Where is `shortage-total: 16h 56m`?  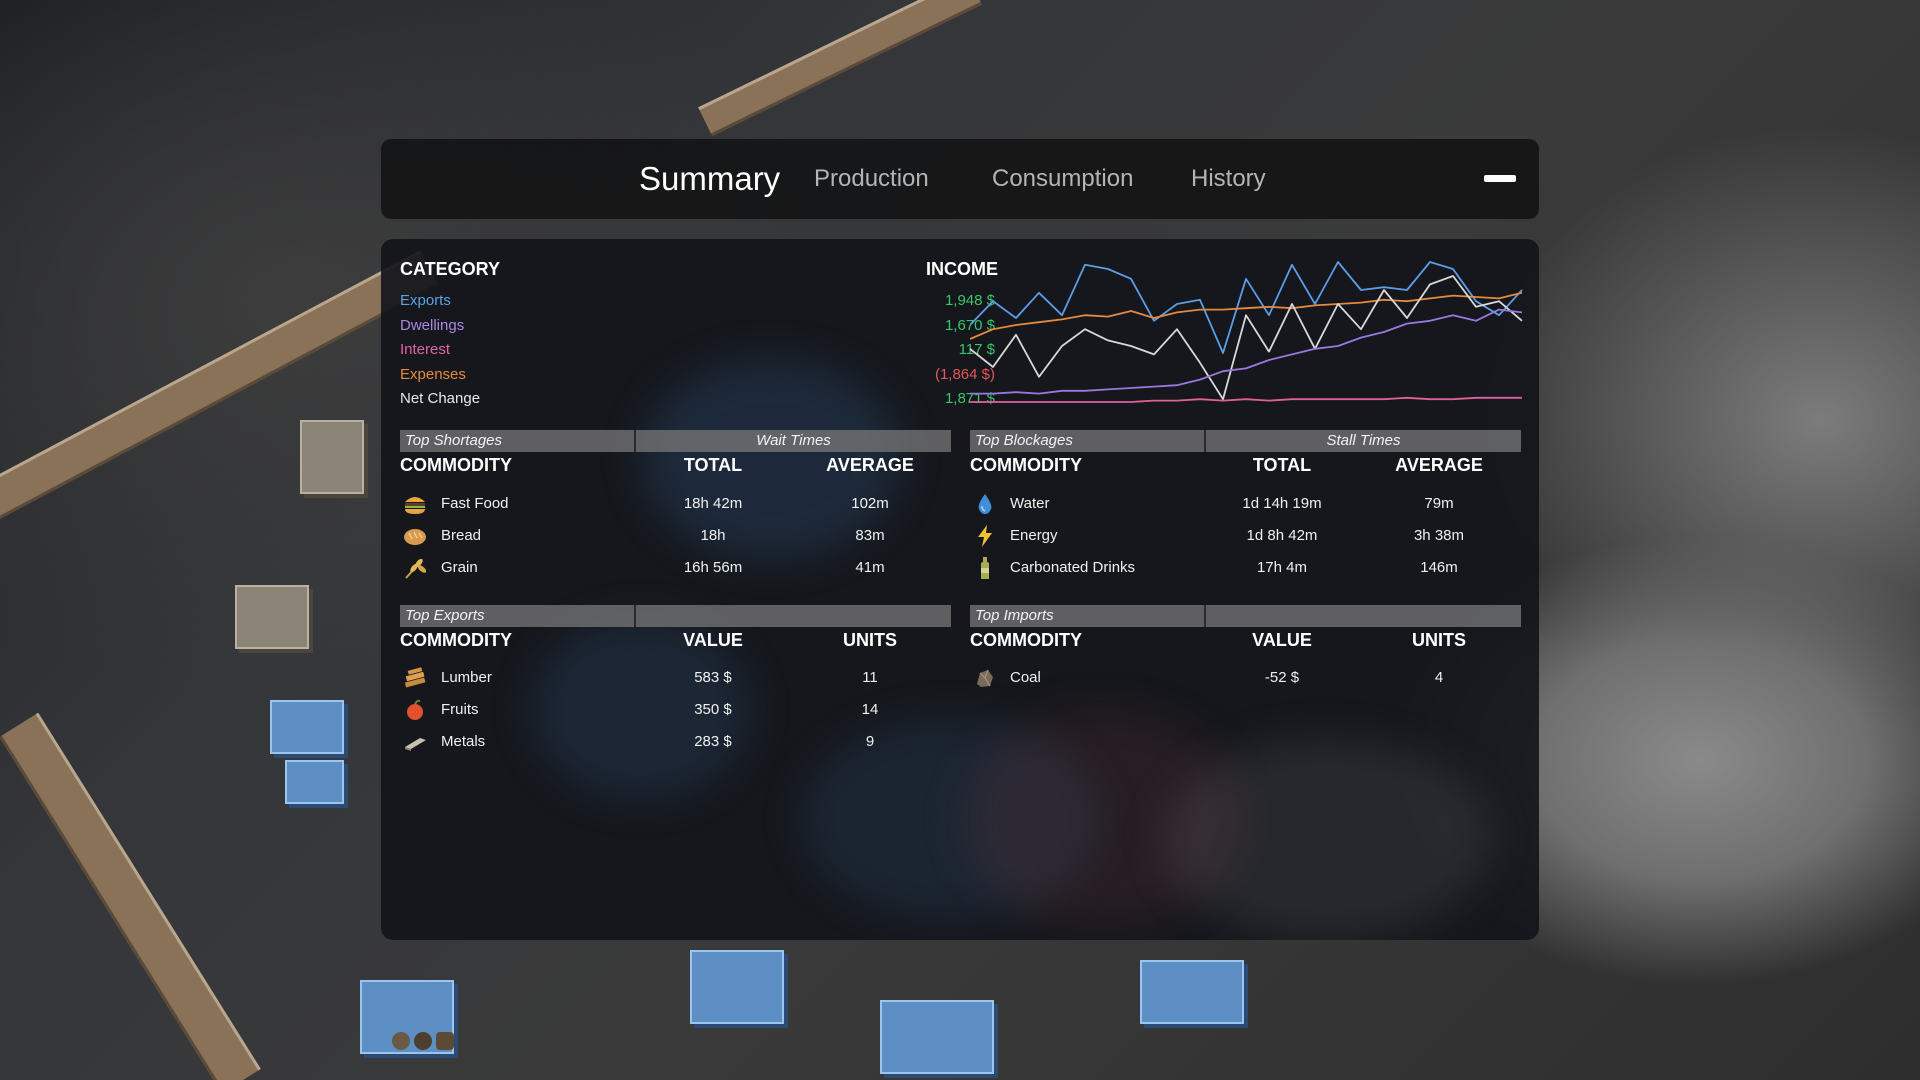 shortage-total: 16h 56m is located at coordinates (713, 567).